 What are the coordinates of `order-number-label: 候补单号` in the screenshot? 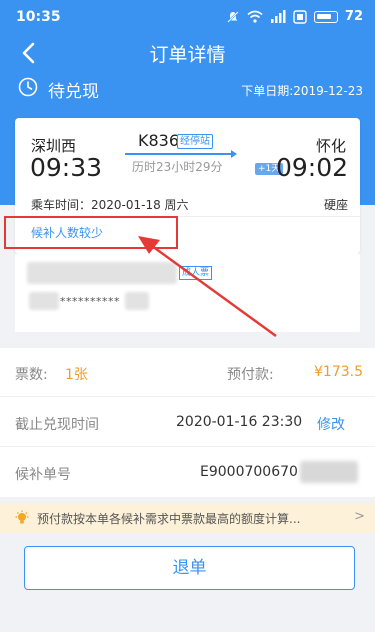 It's located at (43, 475).